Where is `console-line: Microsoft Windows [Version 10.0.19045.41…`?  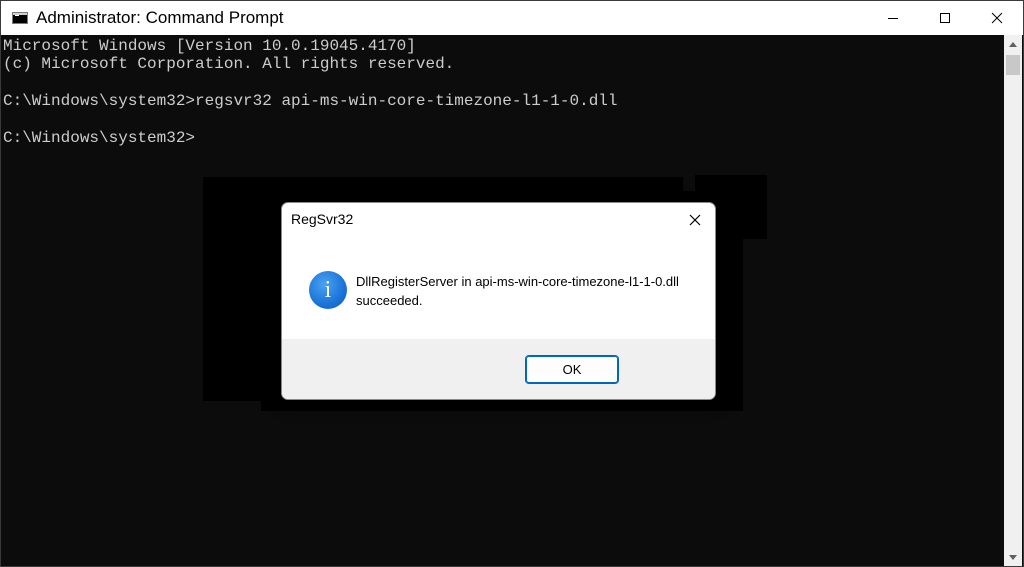 console-line: Microsoft Windows [Version 10.0.19045.41… is located at coordinates (209, 46).